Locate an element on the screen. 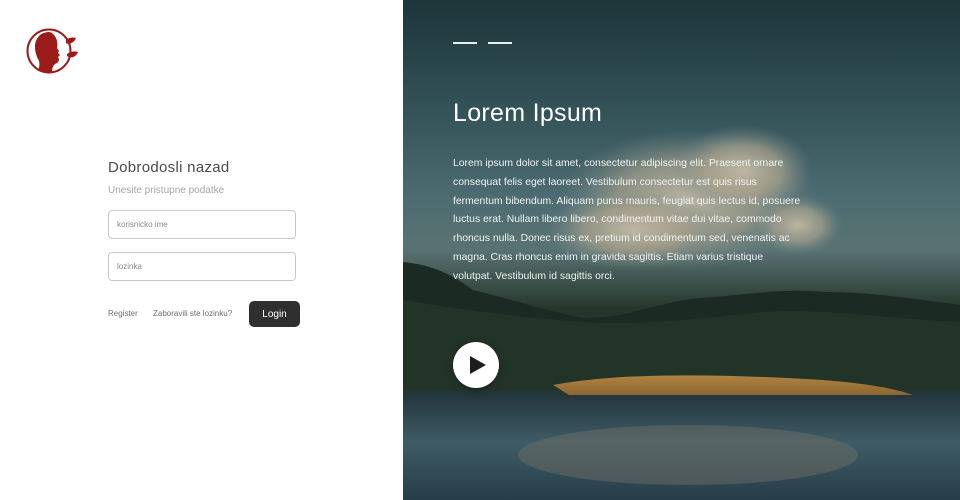 This screenshot has width=960, height=500. password-input is located at coordinates (202, 266).